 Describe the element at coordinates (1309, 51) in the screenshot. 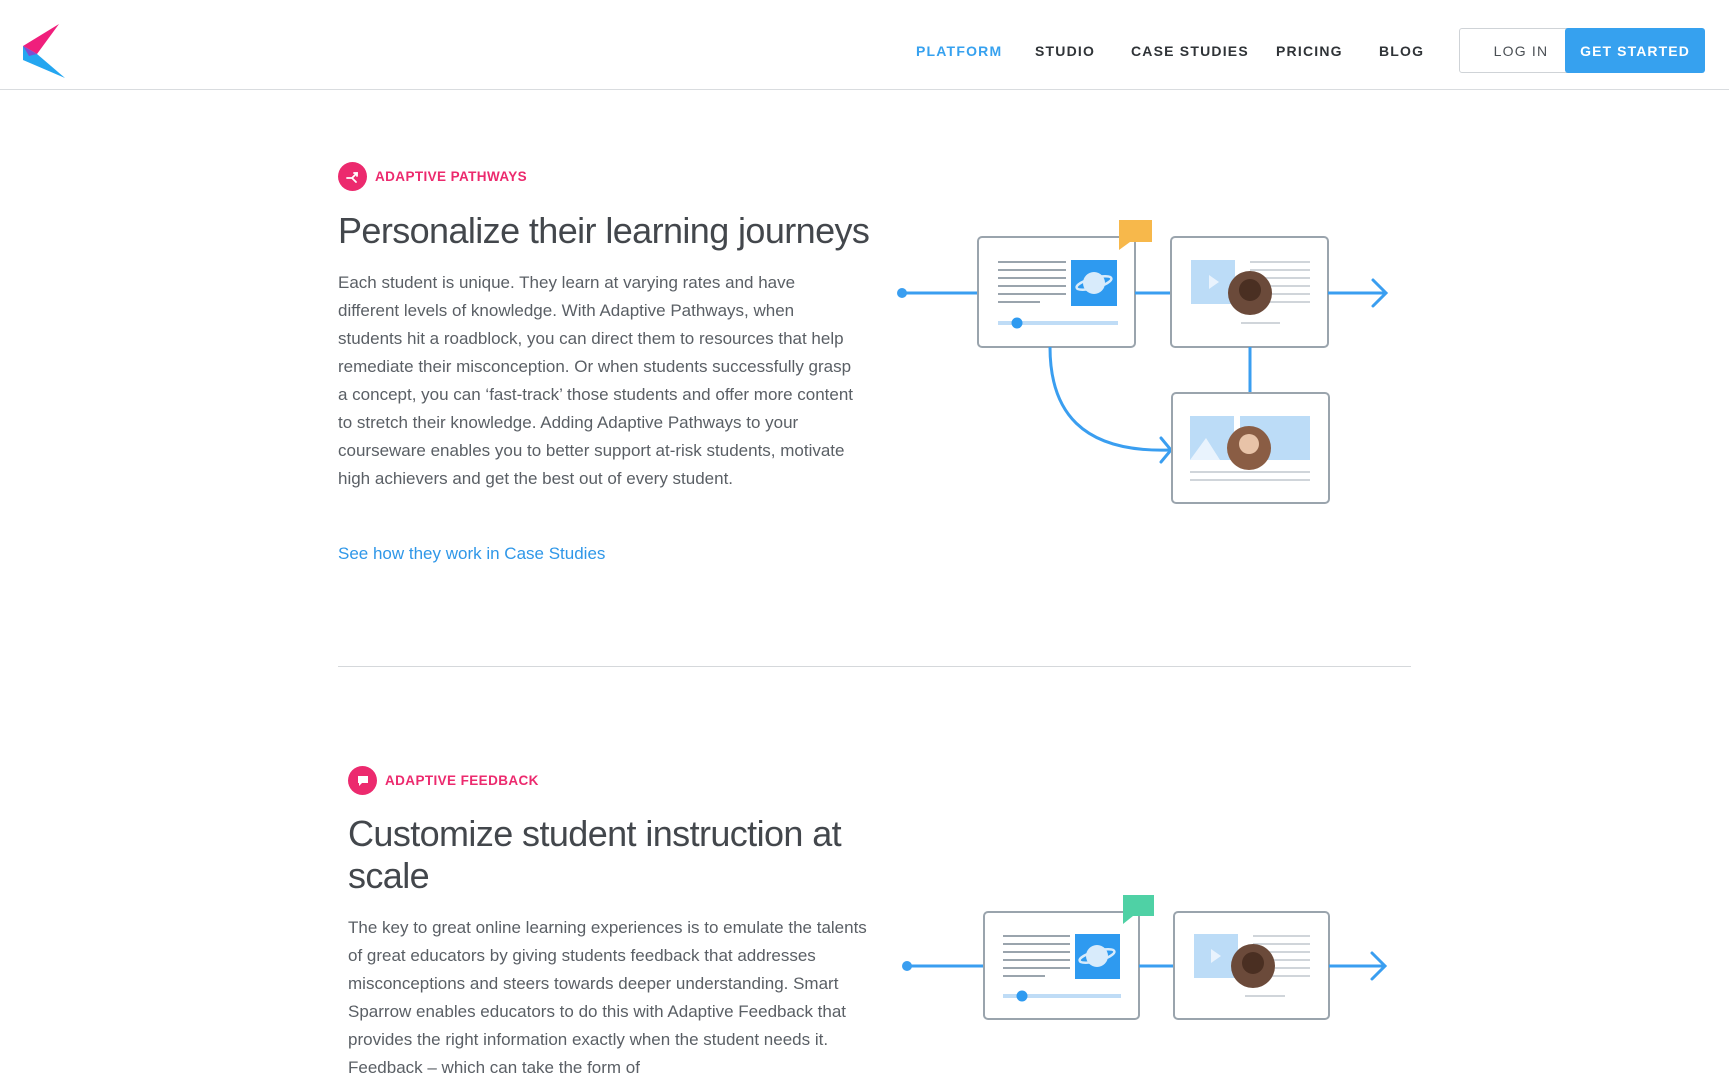

I see `nav-pricing: PRICING` at that location.